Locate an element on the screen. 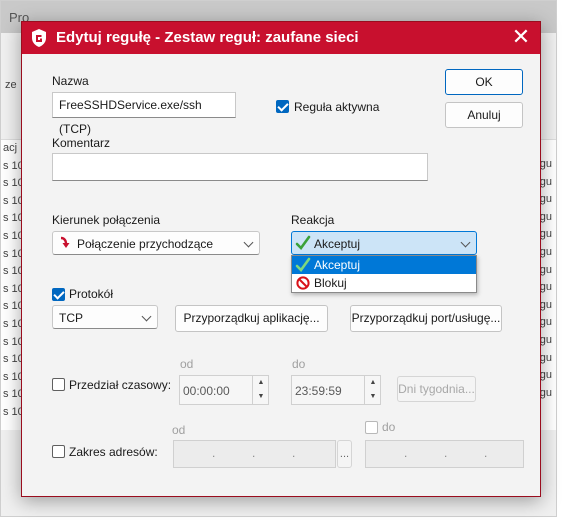 The height and width of the screenshot is (520, 562). comment-input is located at coordinates (240, 167).